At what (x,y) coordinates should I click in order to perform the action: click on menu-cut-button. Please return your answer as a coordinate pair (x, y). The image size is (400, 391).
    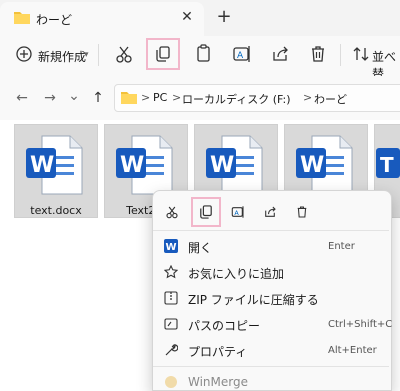
    Looking at the image, I should click on (172, 212).